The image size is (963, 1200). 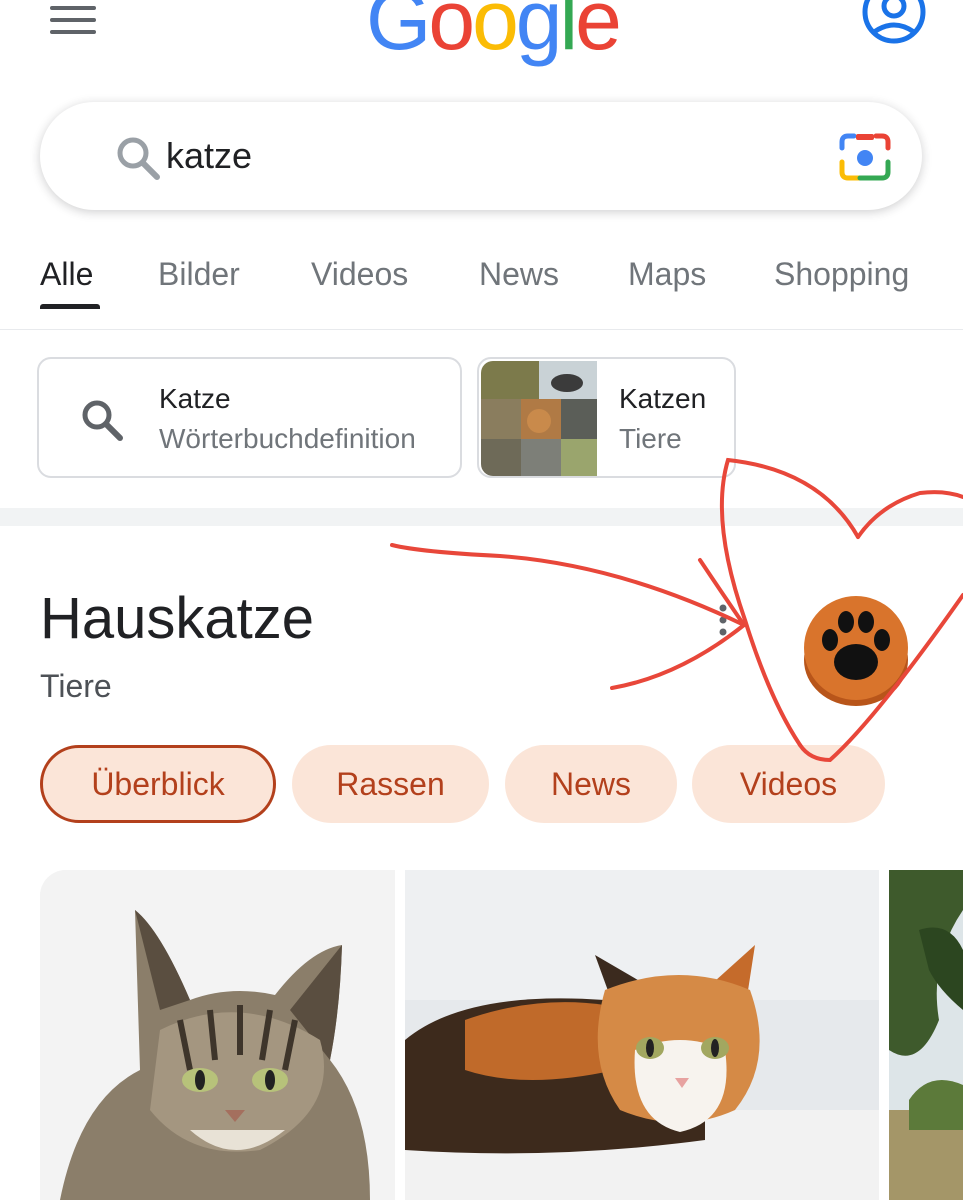 I want to click on image-tree, so click(x=926, y=1035).